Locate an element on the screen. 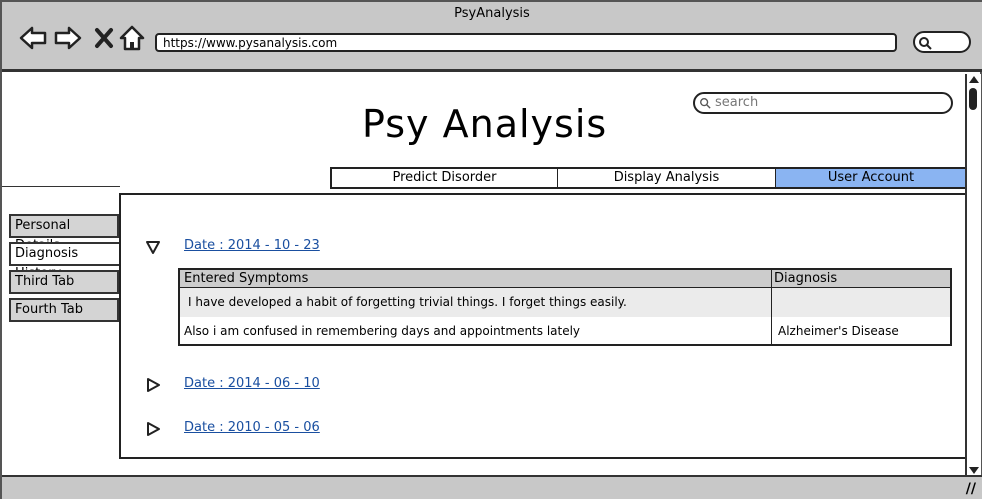 This screenshot has height=501, width=984. history-date-link: Date : 2014 - 10 - 23 is located at coordinates (252, 245).